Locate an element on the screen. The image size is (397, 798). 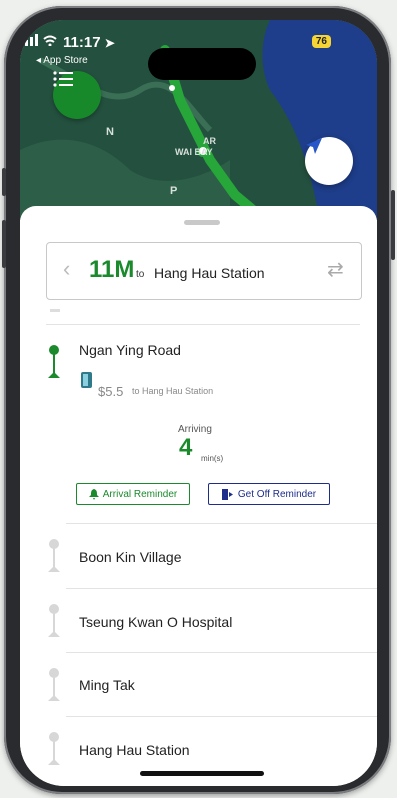
arriving-value: 4 is located at coordinates (186, 447).